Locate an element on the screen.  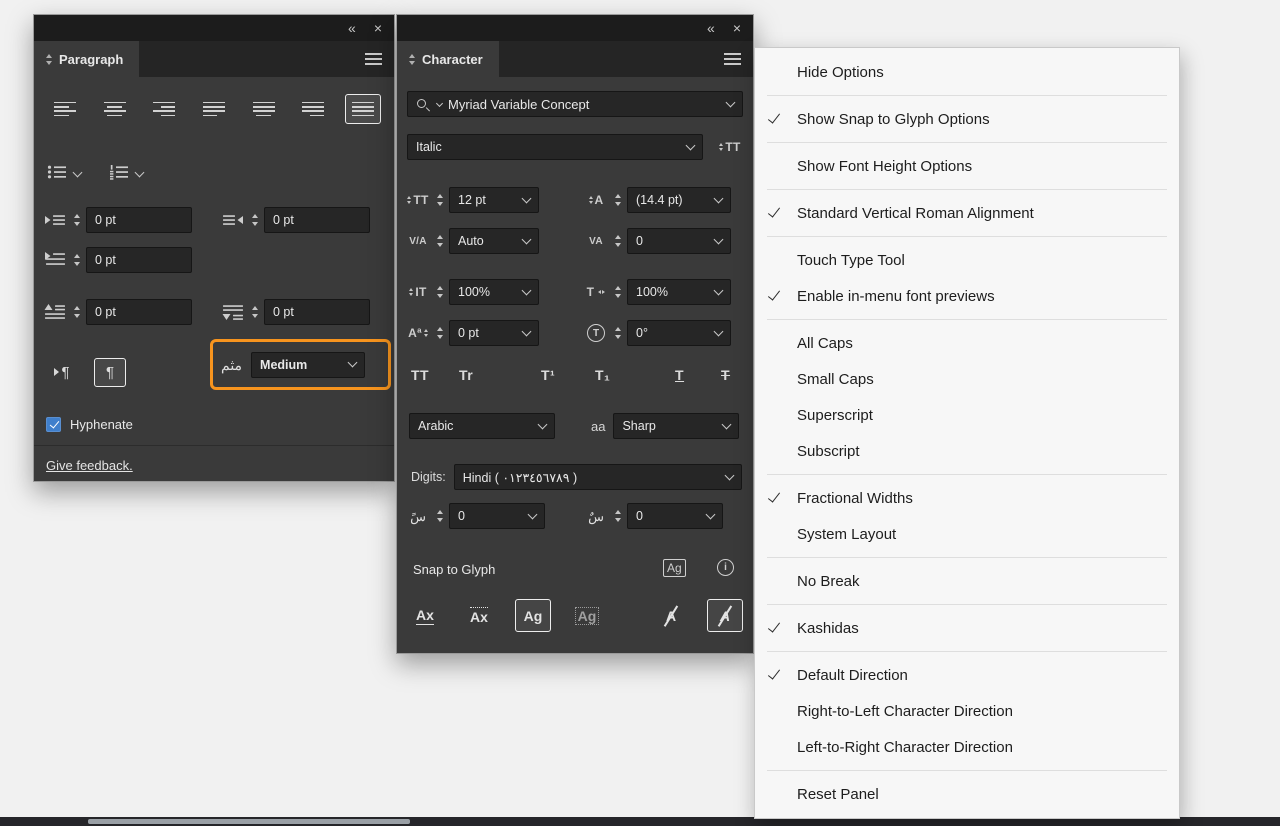
space-after-stepper is located at coordinates (255, 312).